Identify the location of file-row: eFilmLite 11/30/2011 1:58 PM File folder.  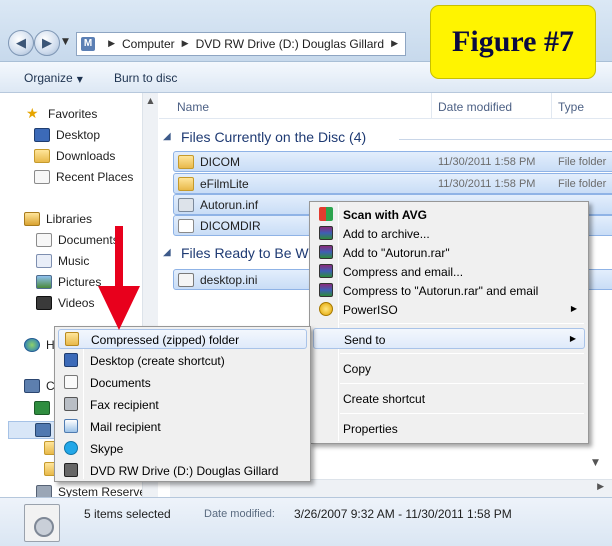
(392, 183).